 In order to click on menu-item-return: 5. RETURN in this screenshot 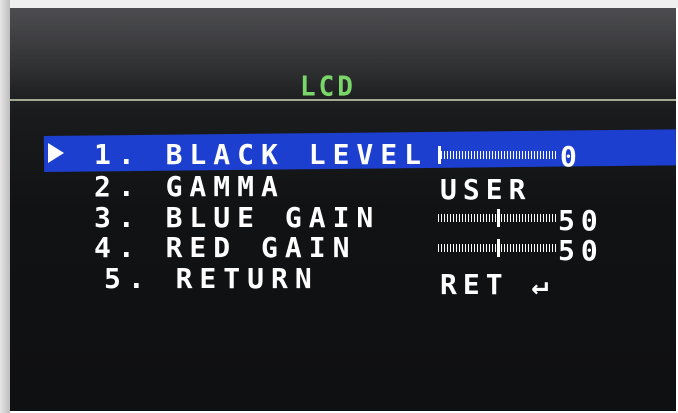, I will do `click(211, 279)`.